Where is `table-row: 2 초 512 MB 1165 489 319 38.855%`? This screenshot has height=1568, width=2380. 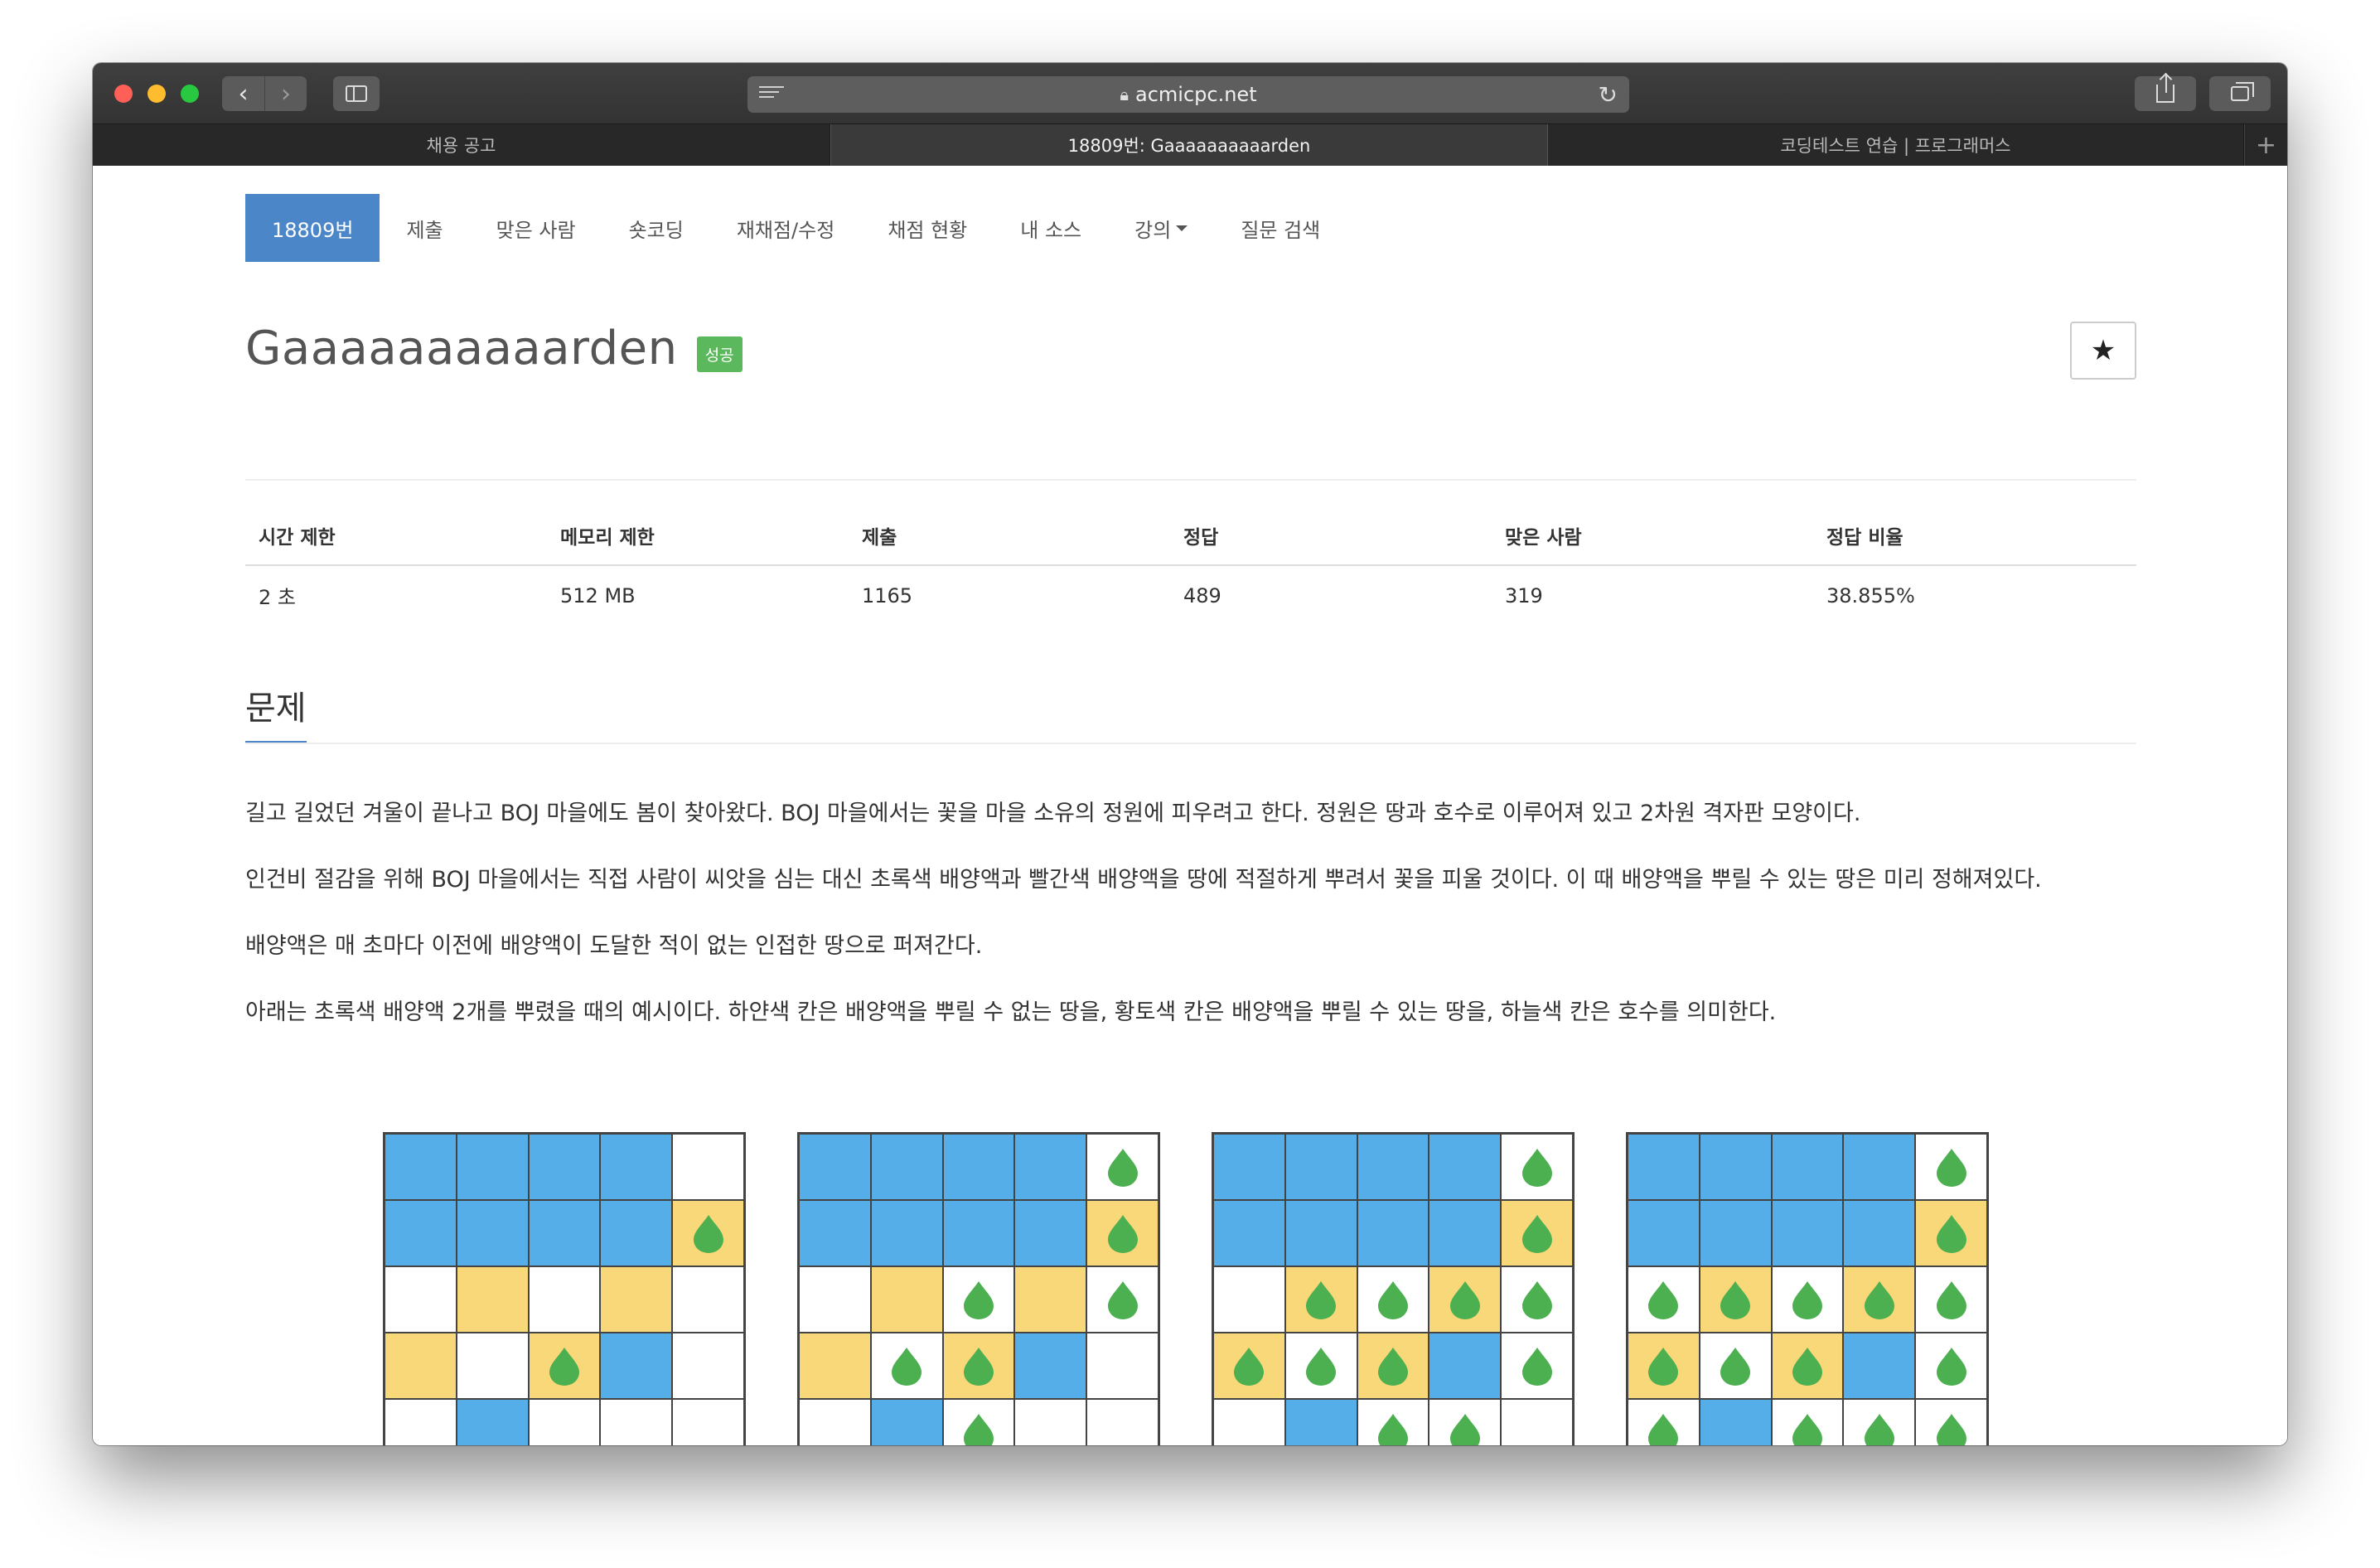
table-row: 2 초 512 MB 1165 489 319 38.855% is located at coordinates (1190, 595).